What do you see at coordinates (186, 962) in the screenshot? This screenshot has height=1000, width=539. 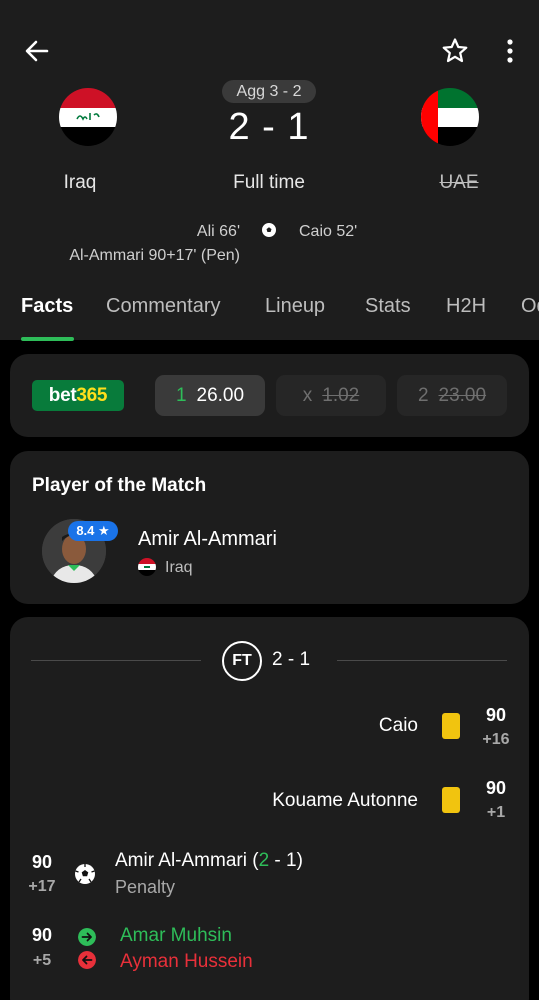 I see `sub-out-player: Ayman Hussein` at bounding box center [186, 962].